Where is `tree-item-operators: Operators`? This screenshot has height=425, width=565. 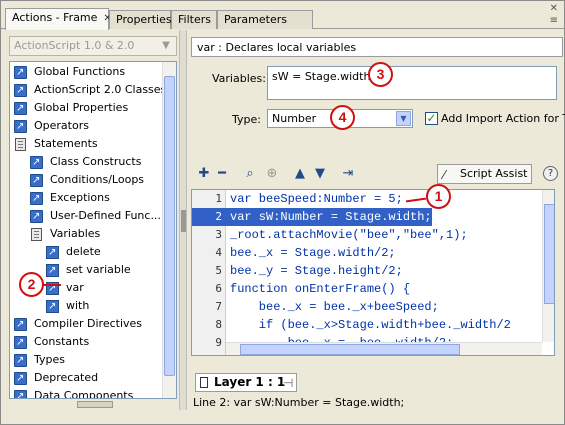
tree-item-operators: Operators is located at coordinates (90, 126).